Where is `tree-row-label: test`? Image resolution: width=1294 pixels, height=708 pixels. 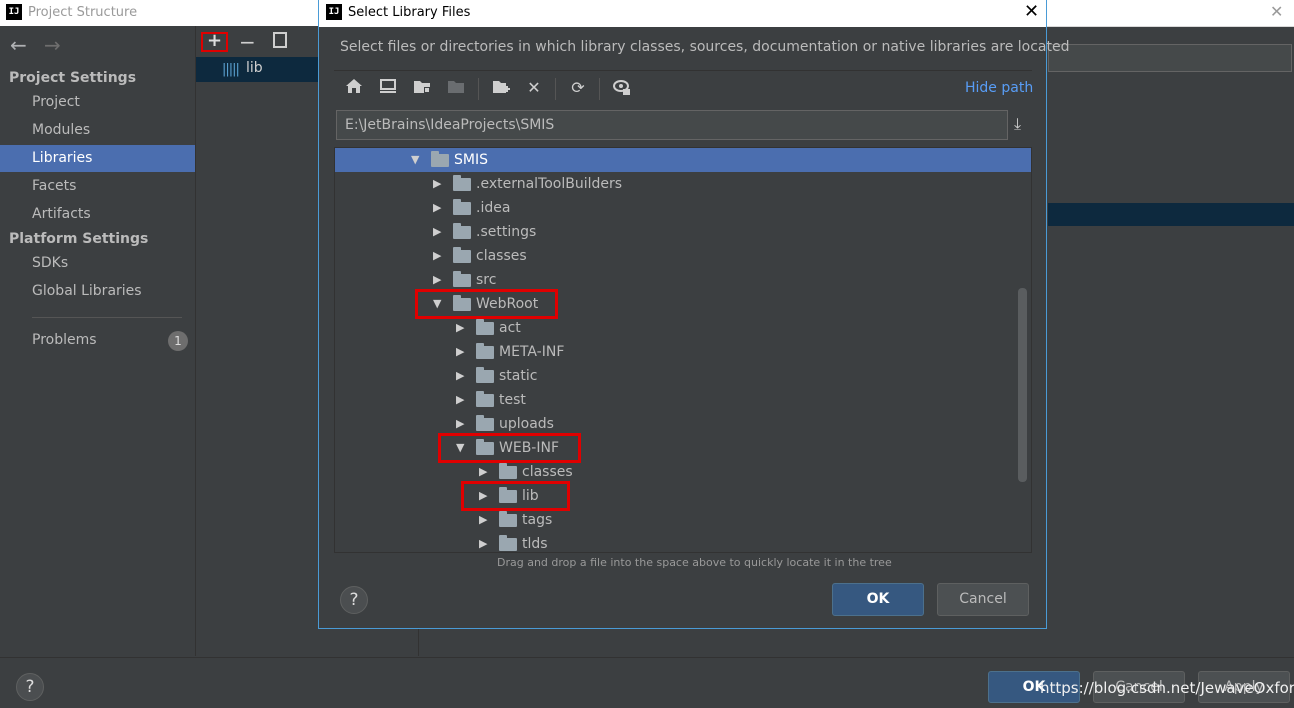 tree-row-label: test is located at coordinates (512, 400).